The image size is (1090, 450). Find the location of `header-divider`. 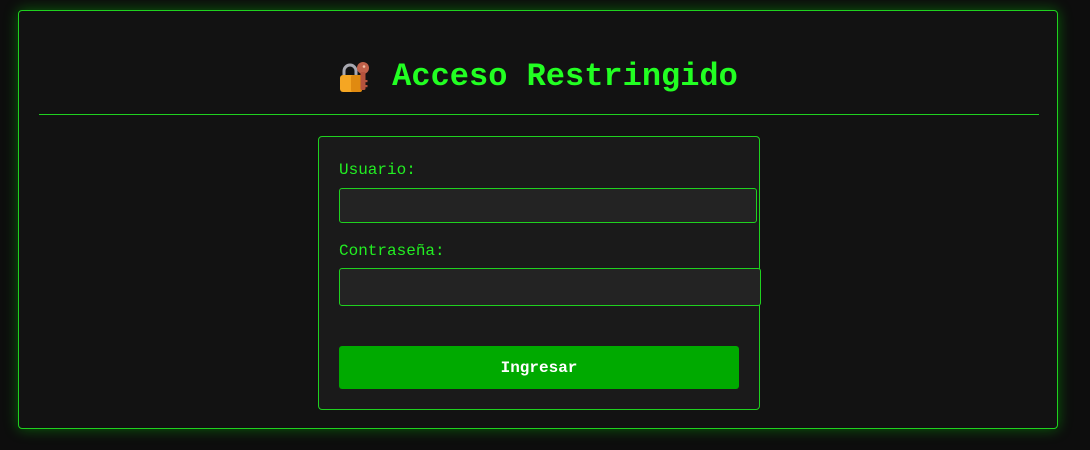

header-divider is located at coordinates (539, 114).